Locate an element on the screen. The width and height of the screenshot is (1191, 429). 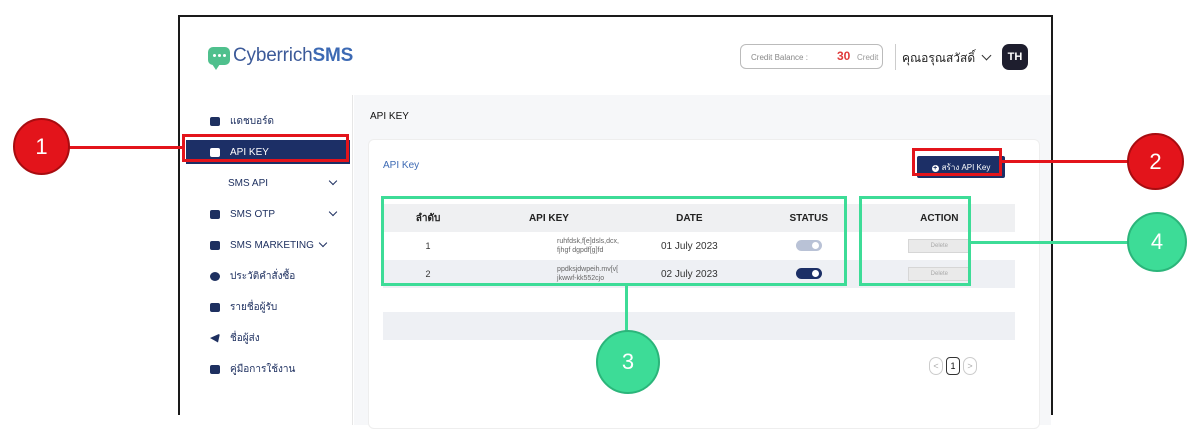
credit-label: Credit Balance : is located at coordinates (779, 57).